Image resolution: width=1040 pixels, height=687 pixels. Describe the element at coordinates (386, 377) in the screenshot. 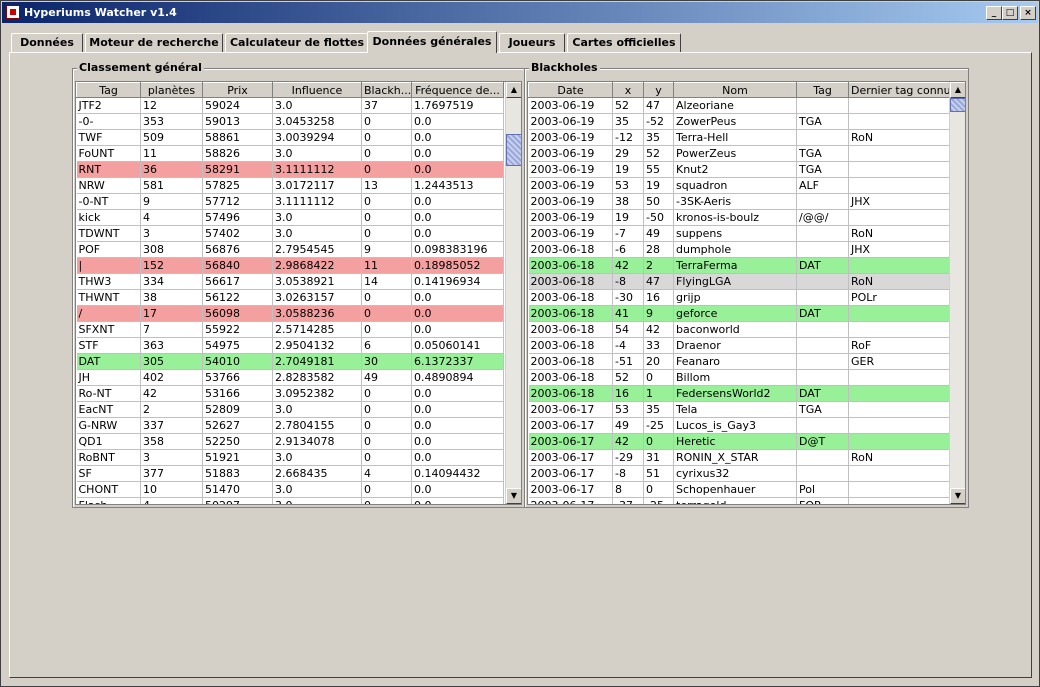

I see `cell-blackholes: 49` at that location.